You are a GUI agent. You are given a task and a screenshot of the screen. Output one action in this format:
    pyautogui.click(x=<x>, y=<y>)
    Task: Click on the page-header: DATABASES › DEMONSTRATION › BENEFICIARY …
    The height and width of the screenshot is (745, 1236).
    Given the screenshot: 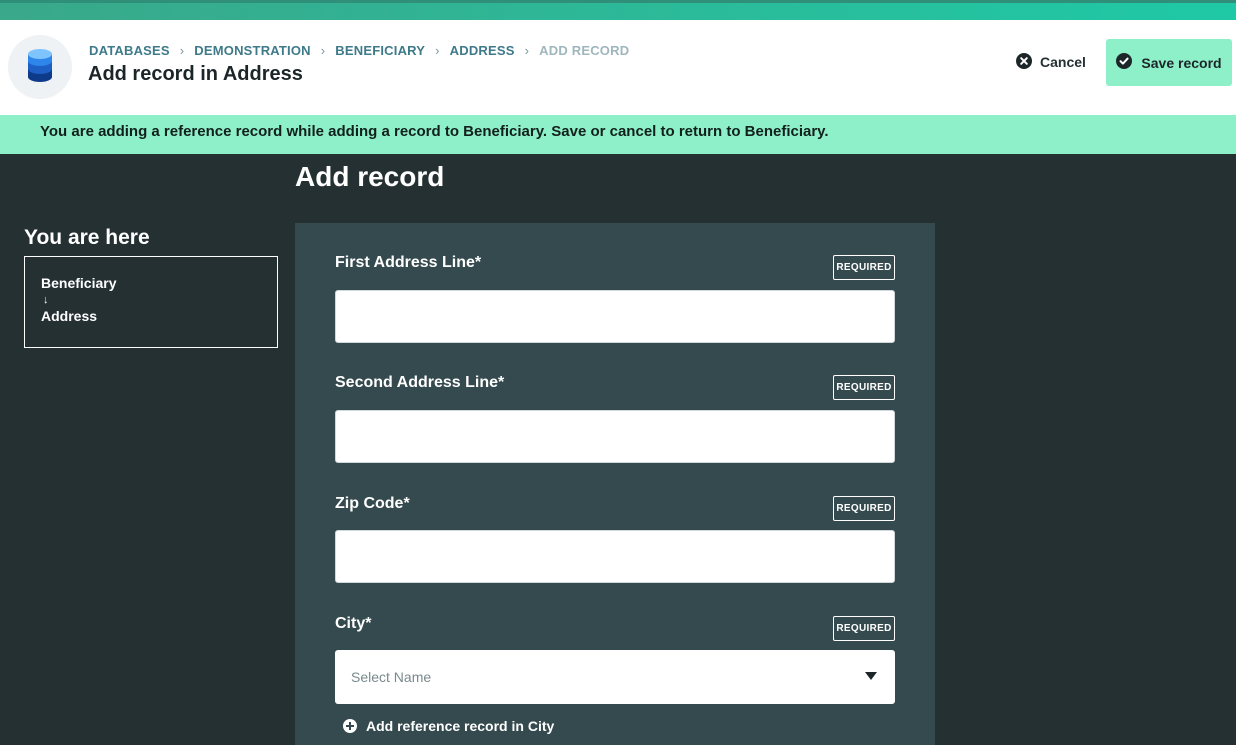 What is the action you would take?
    pyautogui.click(x=618, y=67)
    